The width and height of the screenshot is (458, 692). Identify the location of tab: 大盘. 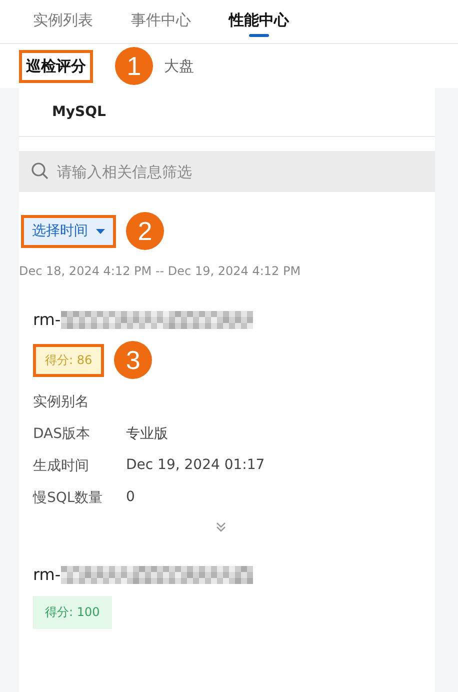
(179, 66).